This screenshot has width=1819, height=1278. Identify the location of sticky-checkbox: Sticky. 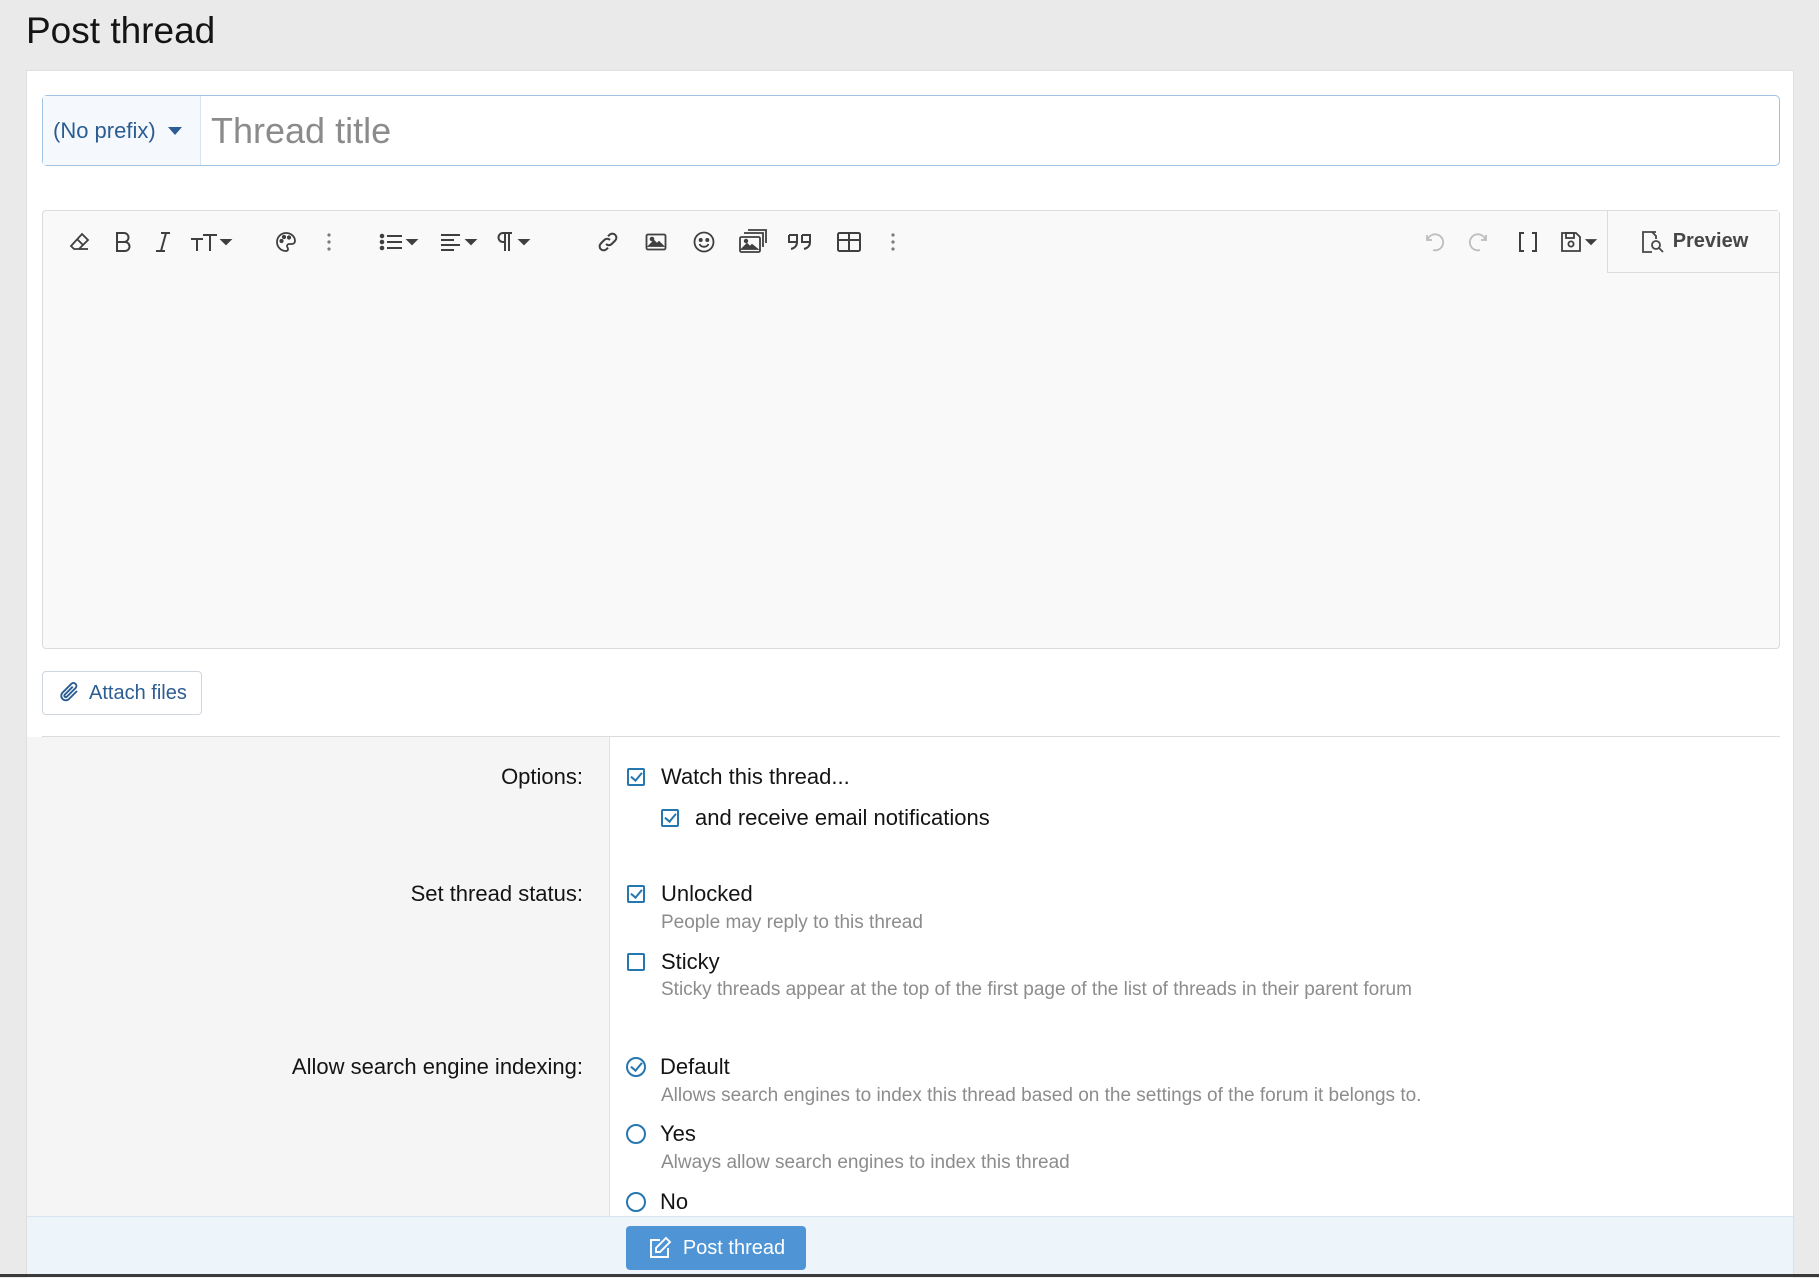
(673, 962).